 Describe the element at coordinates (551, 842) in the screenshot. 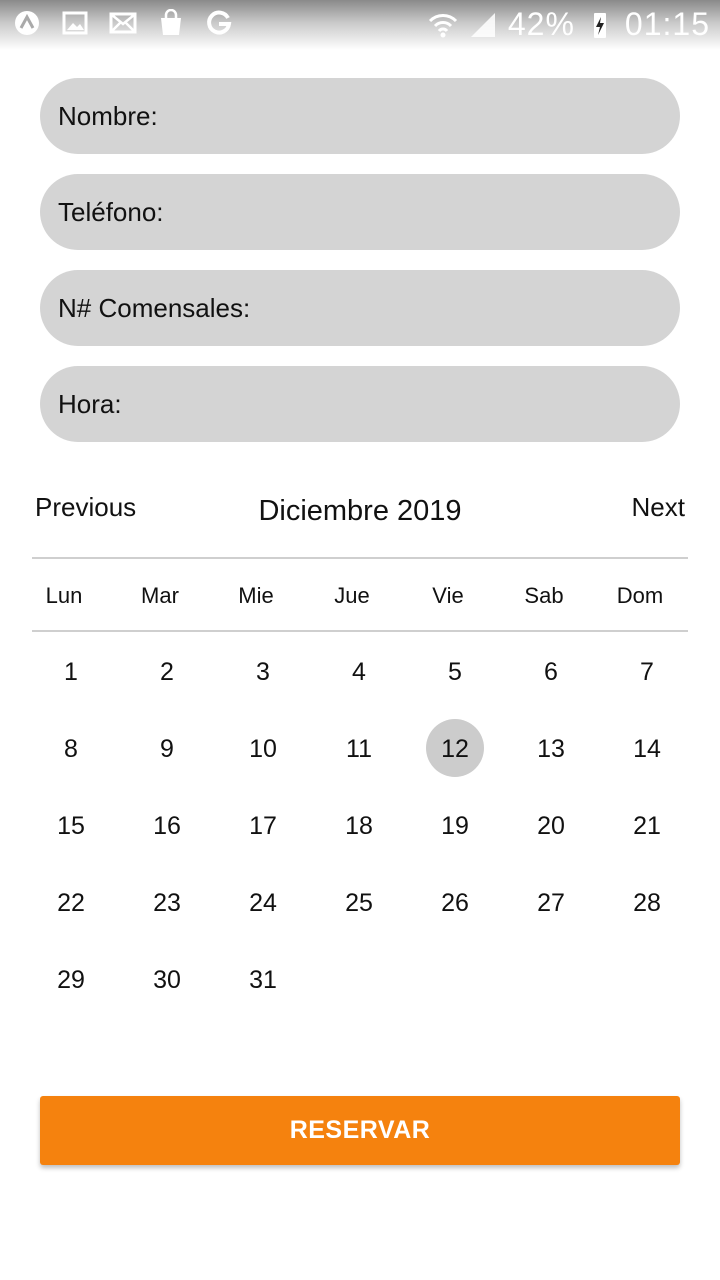

I see `calendar-day: 20` at that location.